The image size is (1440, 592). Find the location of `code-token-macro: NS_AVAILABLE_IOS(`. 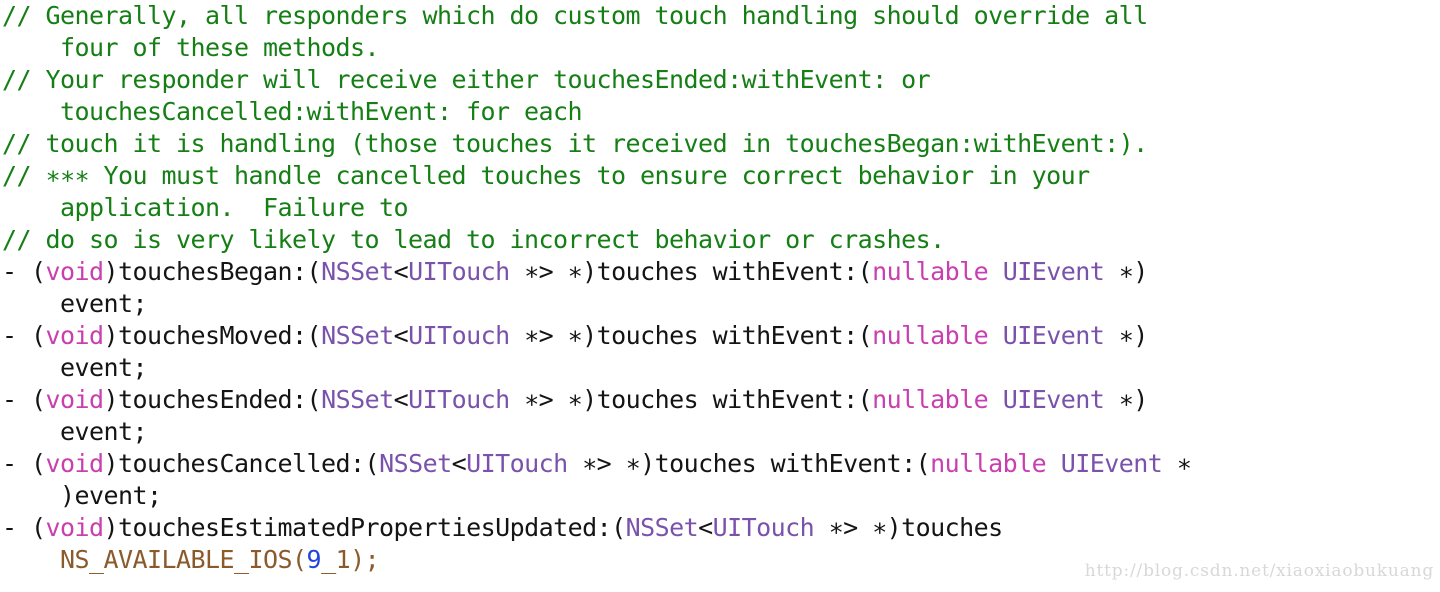

code-token-macro: NS_AVAILABLE_IOS( is located at coordinates (183, 559).